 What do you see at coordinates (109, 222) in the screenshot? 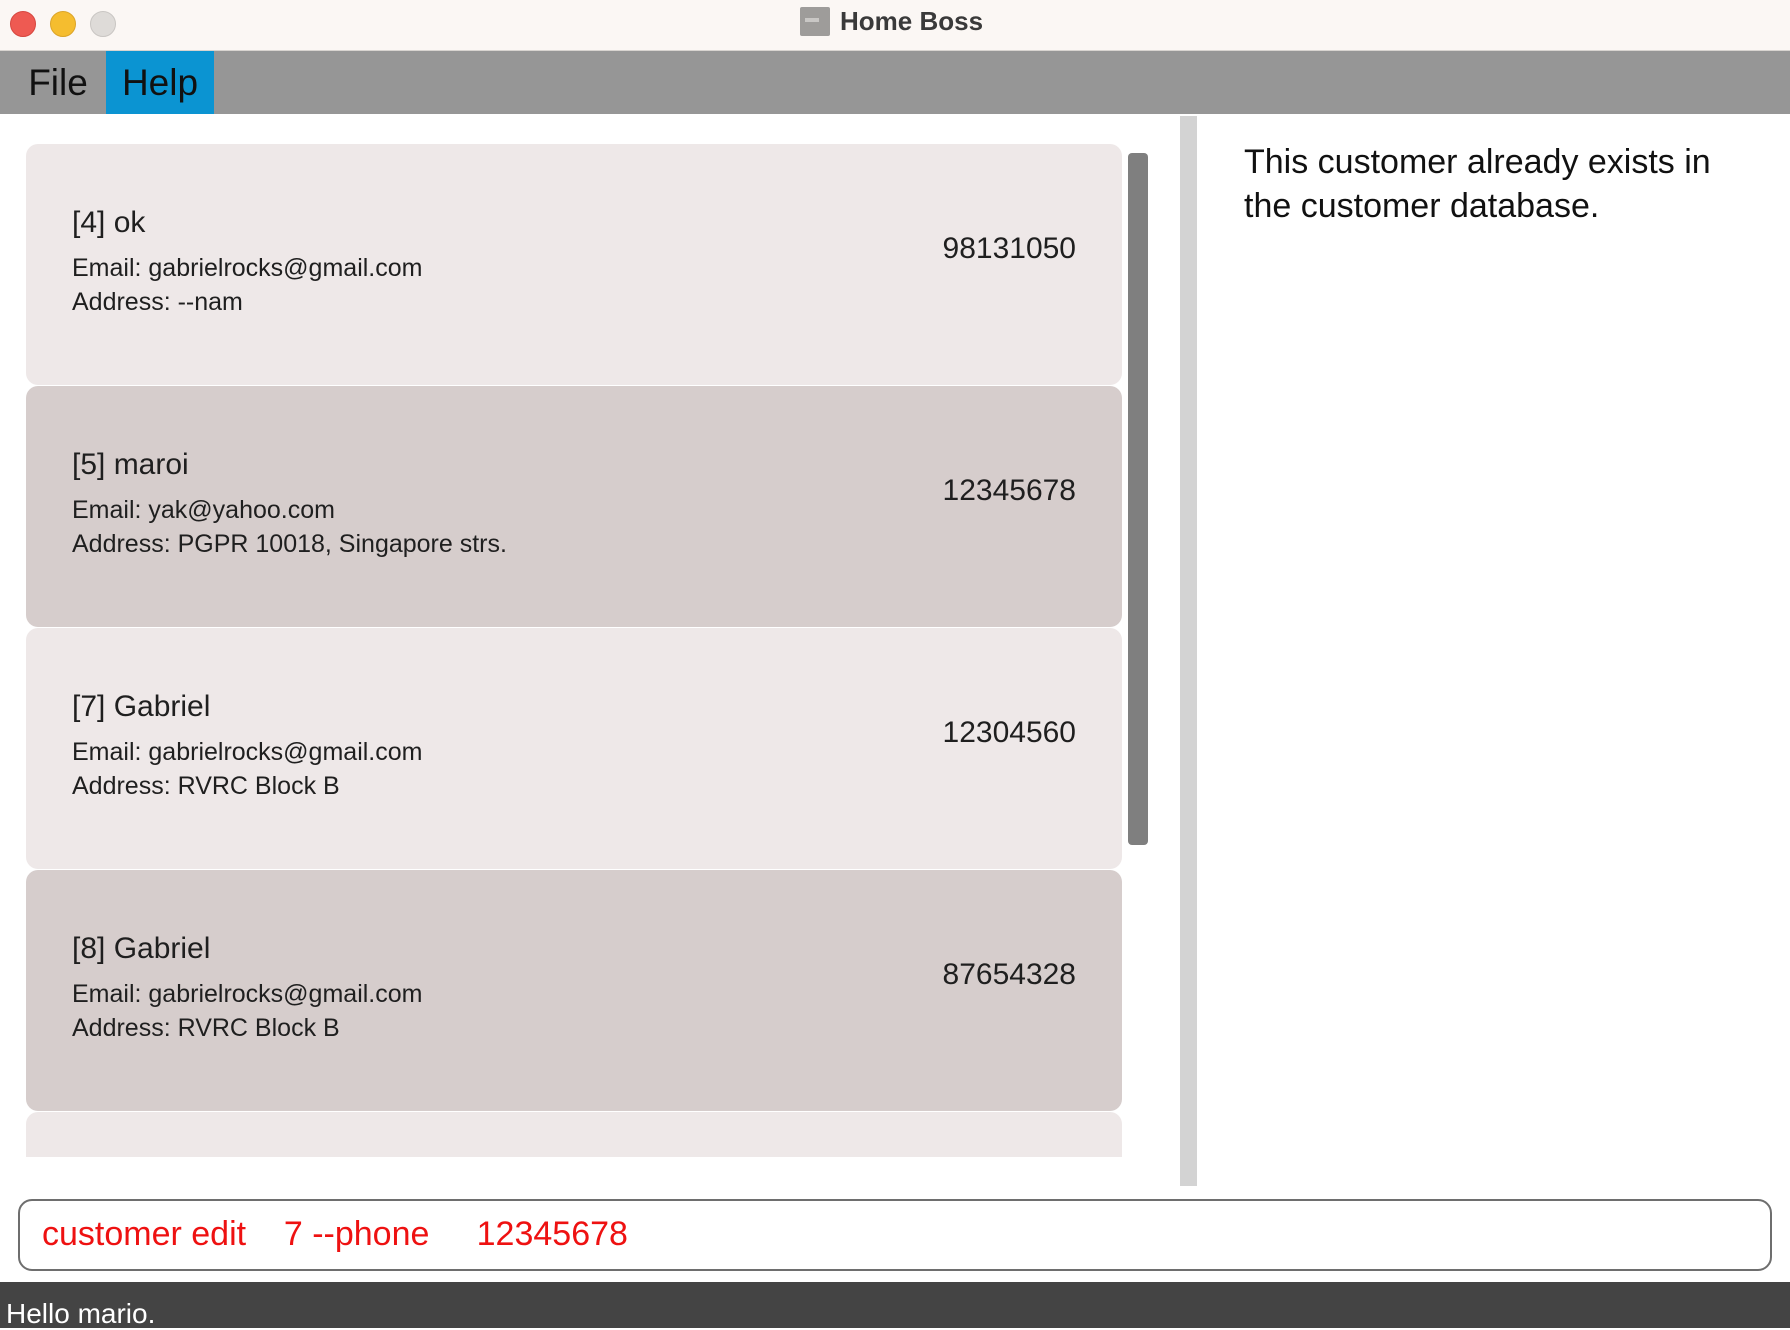
I see `customer-name: [4] ok` at bounding box center [109, 222].